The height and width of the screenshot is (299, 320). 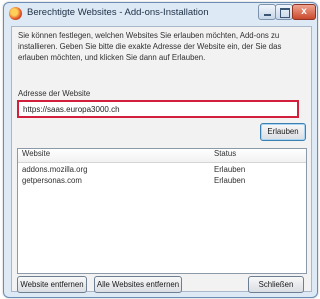 What do you see at coordinates (283, 132) in the screenshot?
I see `allow-button: Erlauben` at bounding box center [283, 132].